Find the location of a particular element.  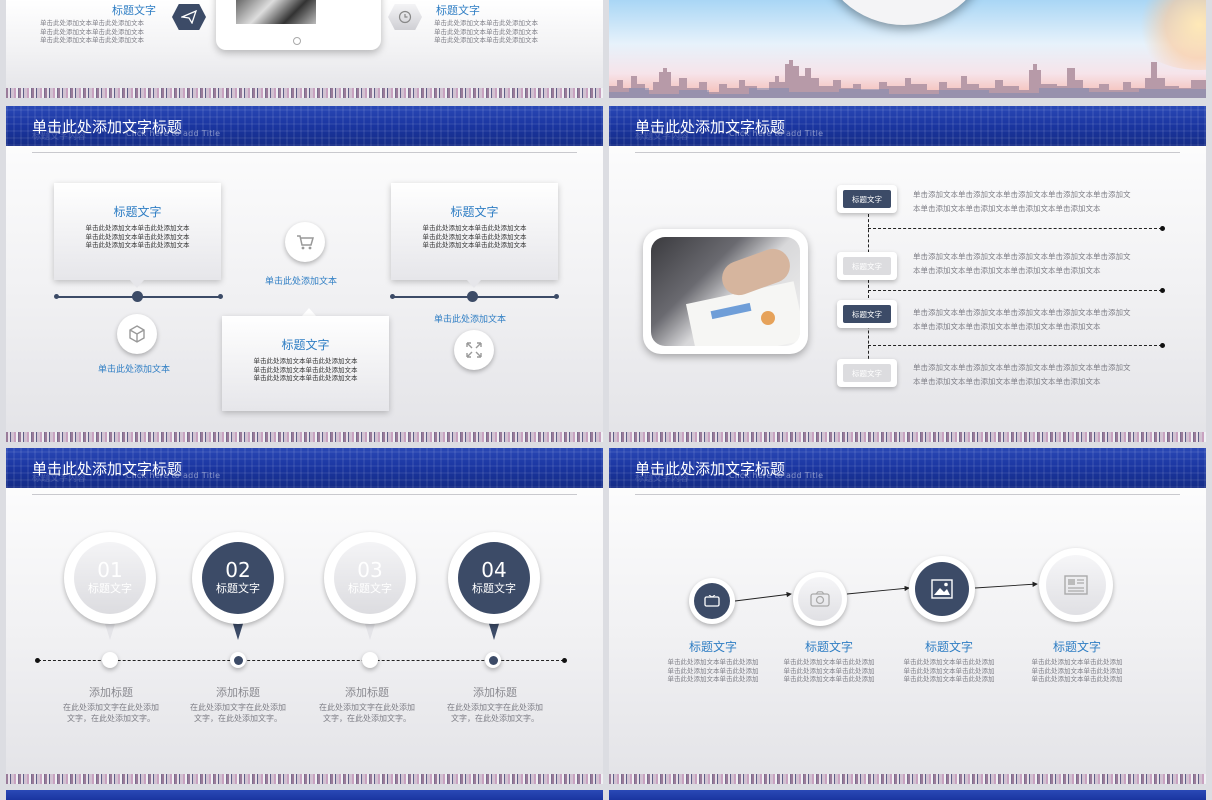

title-rule is located at coordinates (907, 152).